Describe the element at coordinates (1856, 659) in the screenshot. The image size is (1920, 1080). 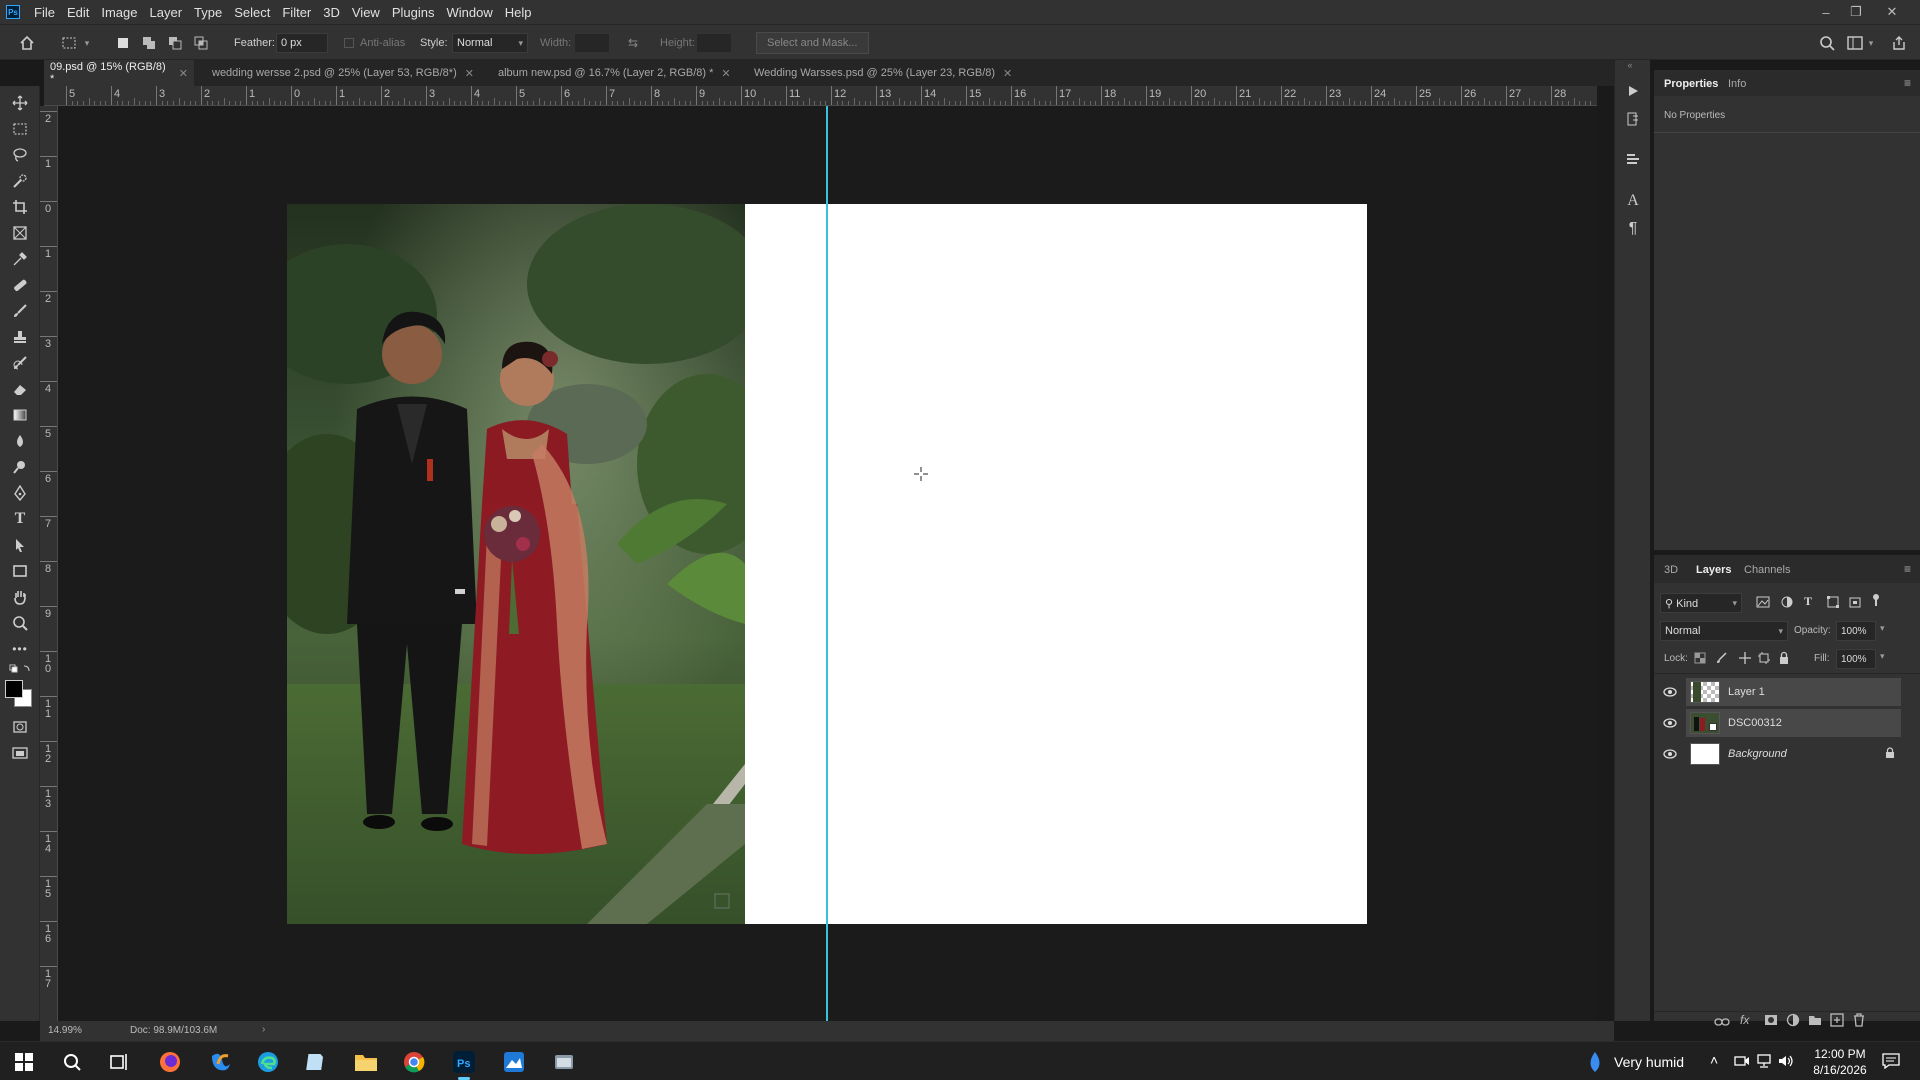
I see `fill-input: 100%` at that location.